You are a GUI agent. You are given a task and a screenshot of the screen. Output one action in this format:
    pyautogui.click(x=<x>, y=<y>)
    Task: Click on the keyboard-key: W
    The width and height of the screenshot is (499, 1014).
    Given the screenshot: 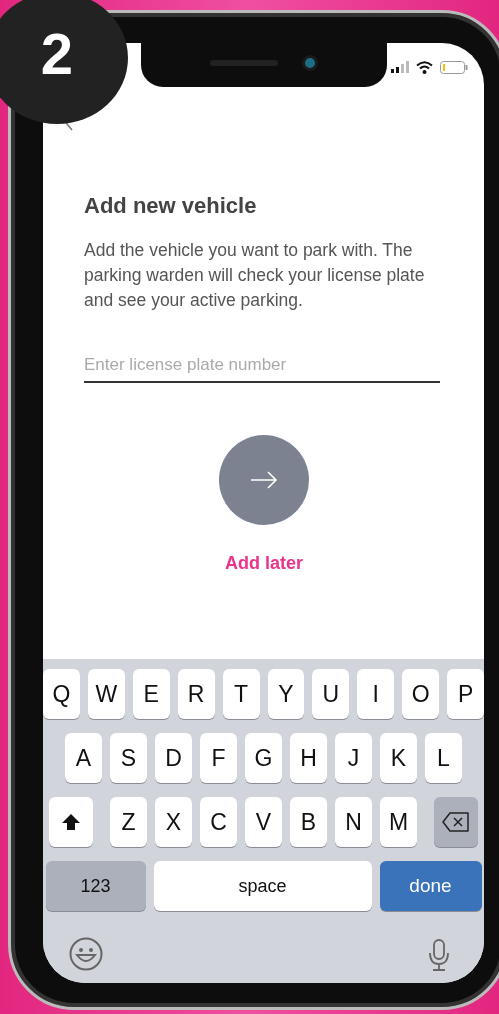 What is the action you would take?
    pyautogui.click(x=106, y=694)
    